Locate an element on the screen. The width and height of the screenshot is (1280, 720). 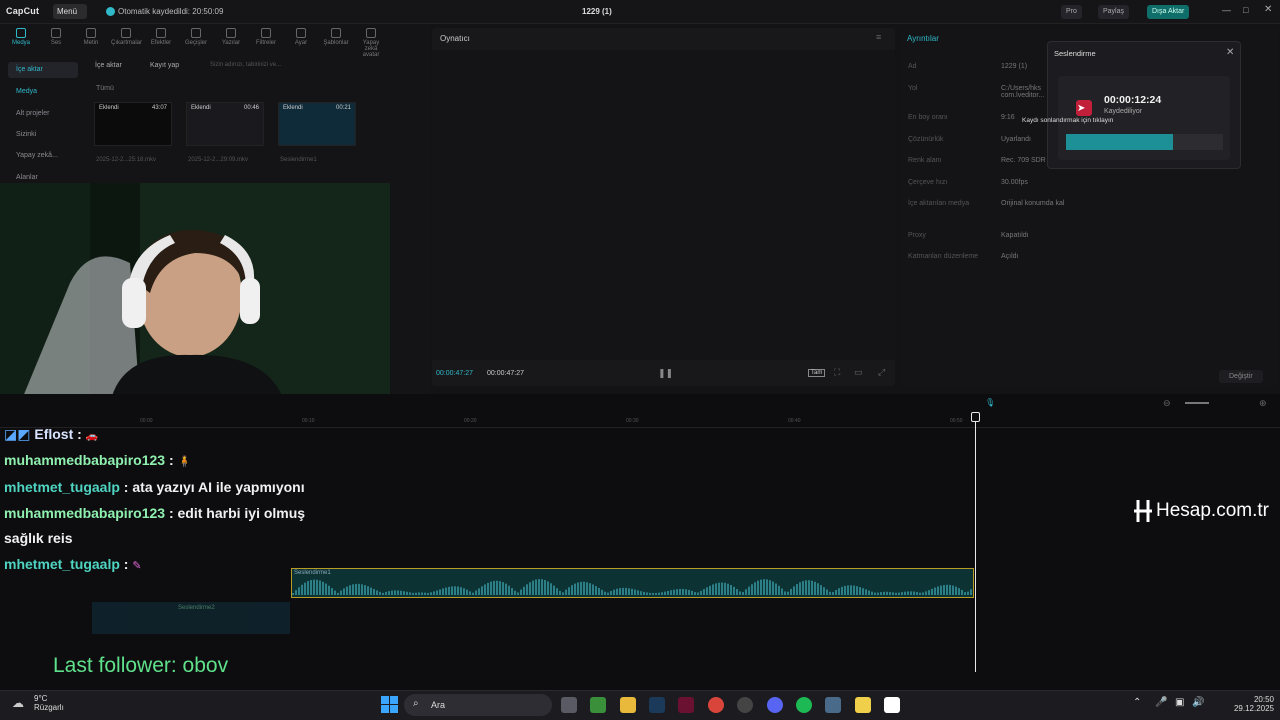
player-menu-icon: ≡ is located at coordinates (878, 37).